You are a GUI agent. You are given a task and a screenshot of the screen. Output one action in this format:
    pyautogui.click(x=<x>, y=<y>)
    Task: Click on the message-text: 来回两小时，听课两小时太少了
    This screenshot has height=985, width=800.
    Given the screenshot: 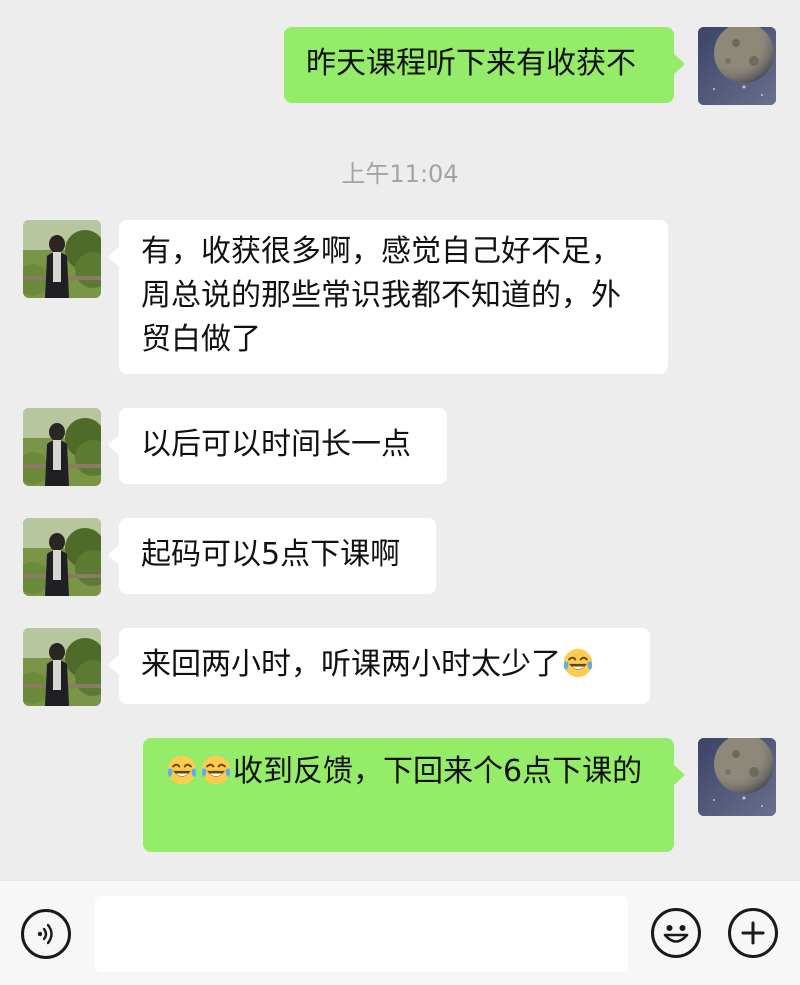 What is the action you would take?
    pyautogui.click(x=351, y=664)
    